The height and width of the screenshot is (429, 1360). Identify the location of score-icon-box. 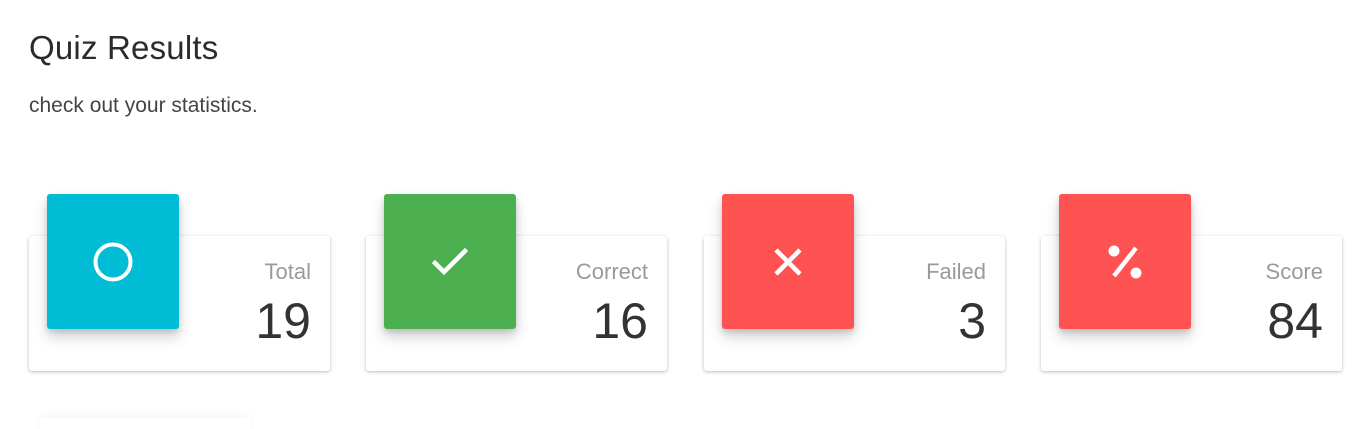
(1125, 261).